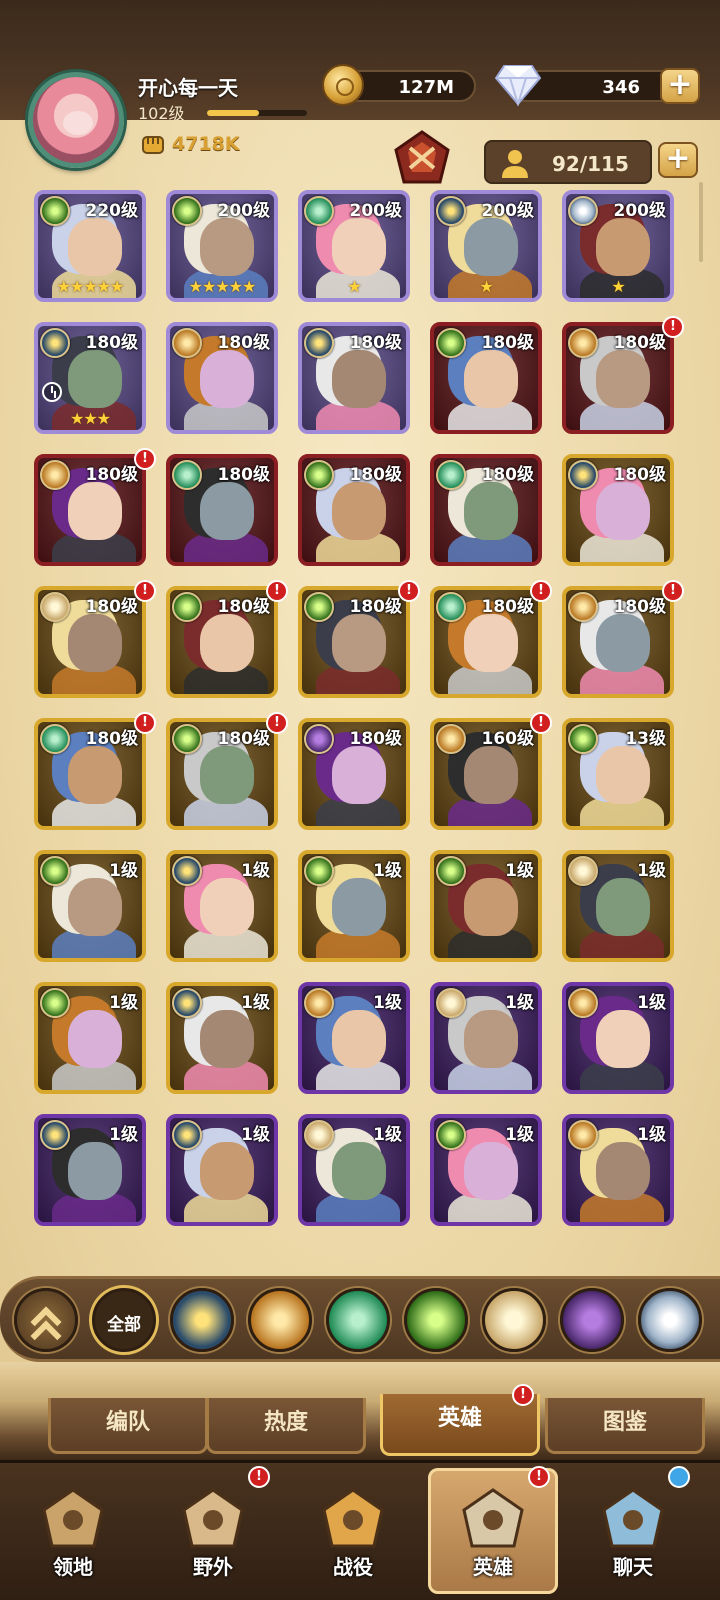  Describe the element at coordinates (90, 246) in the screenshot. I see `hero-card: 220级 ★★★★★` at that location.